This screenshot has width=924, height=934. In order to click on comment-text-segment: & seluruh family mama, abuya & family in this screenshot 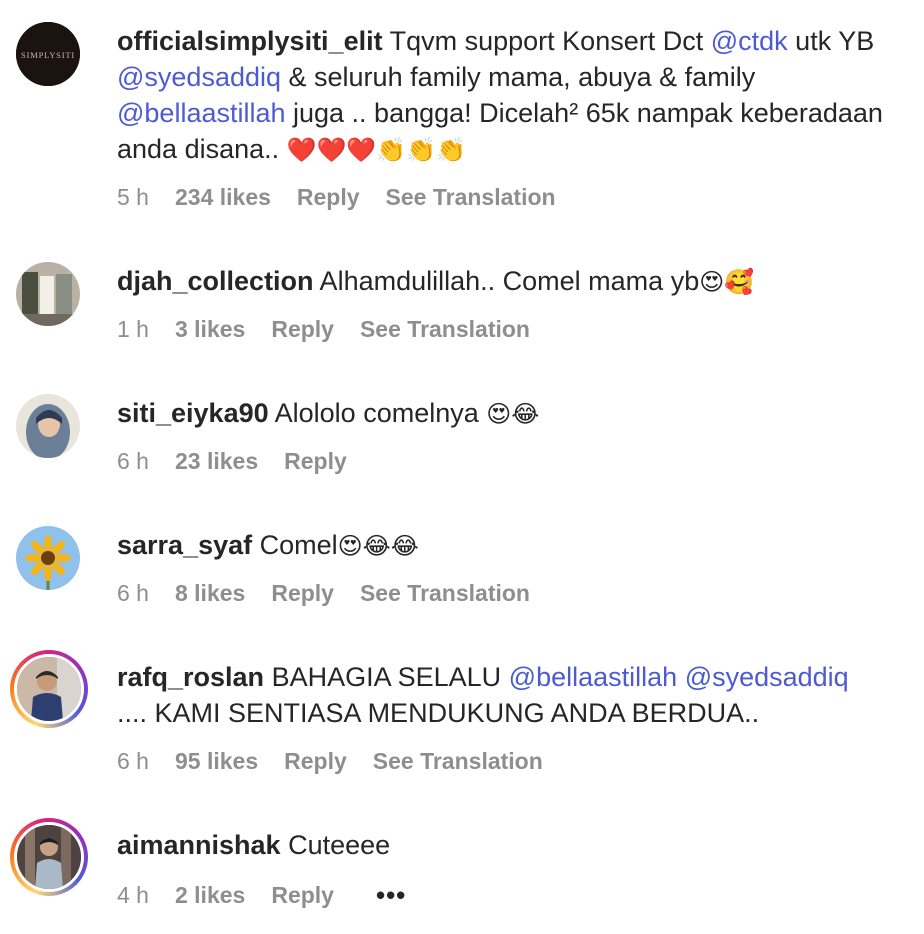, I will do `click(518, 77)`.